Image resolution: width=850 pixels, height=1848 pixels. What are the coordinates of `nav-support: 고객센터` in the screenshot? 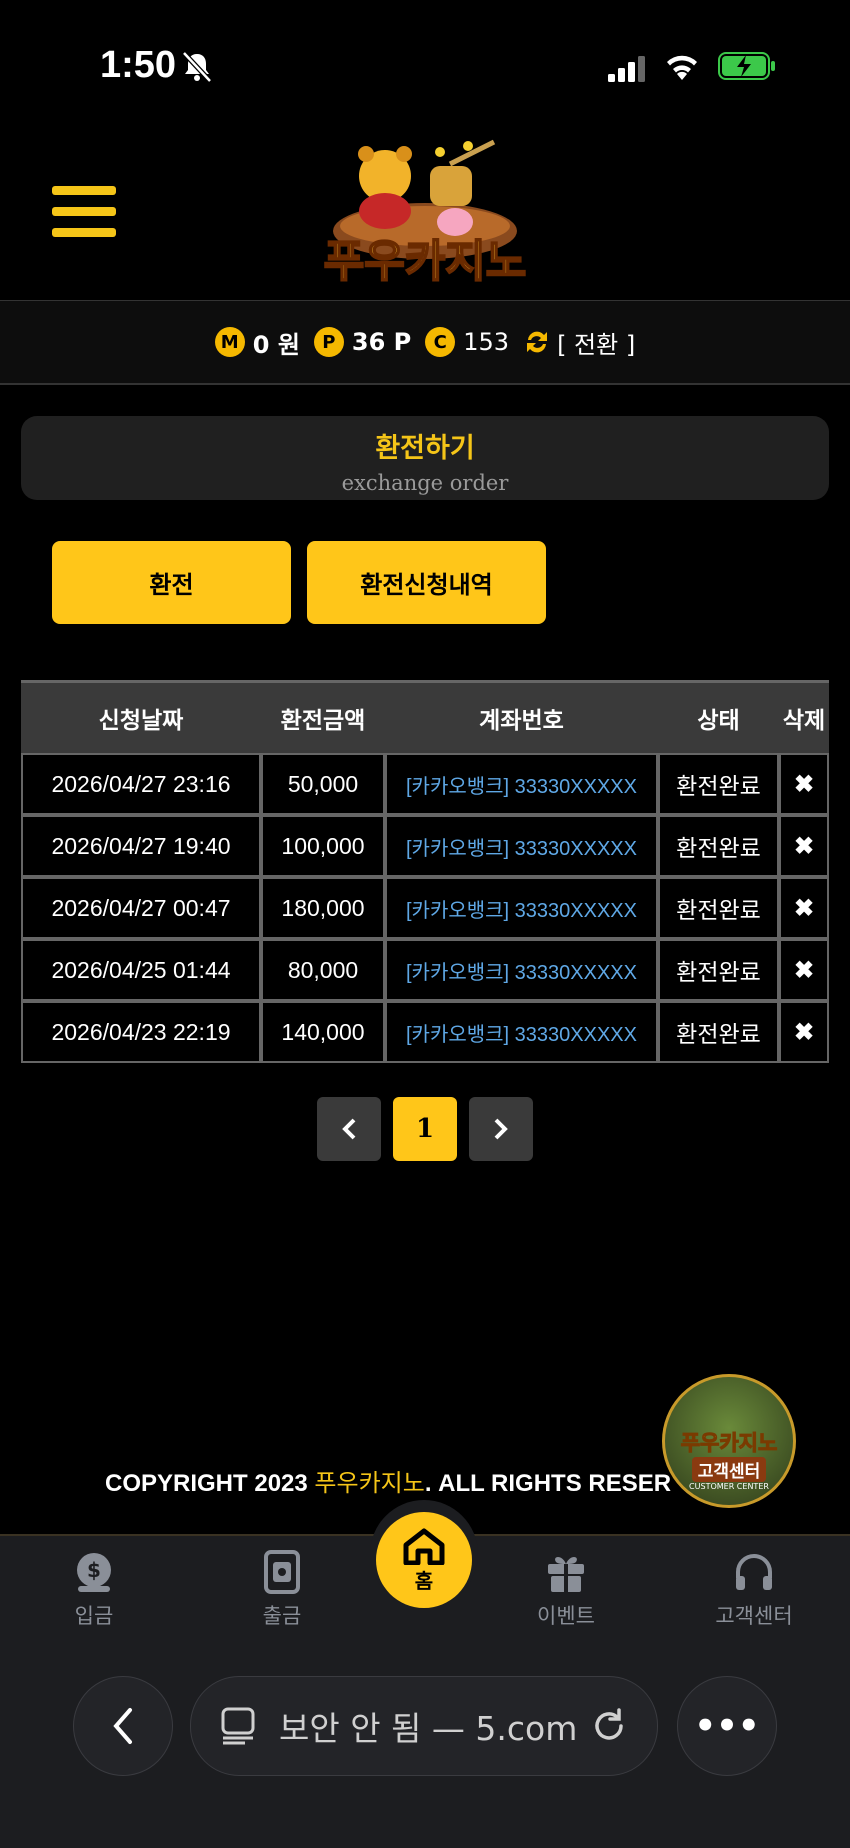 It's located at (754, 1590).